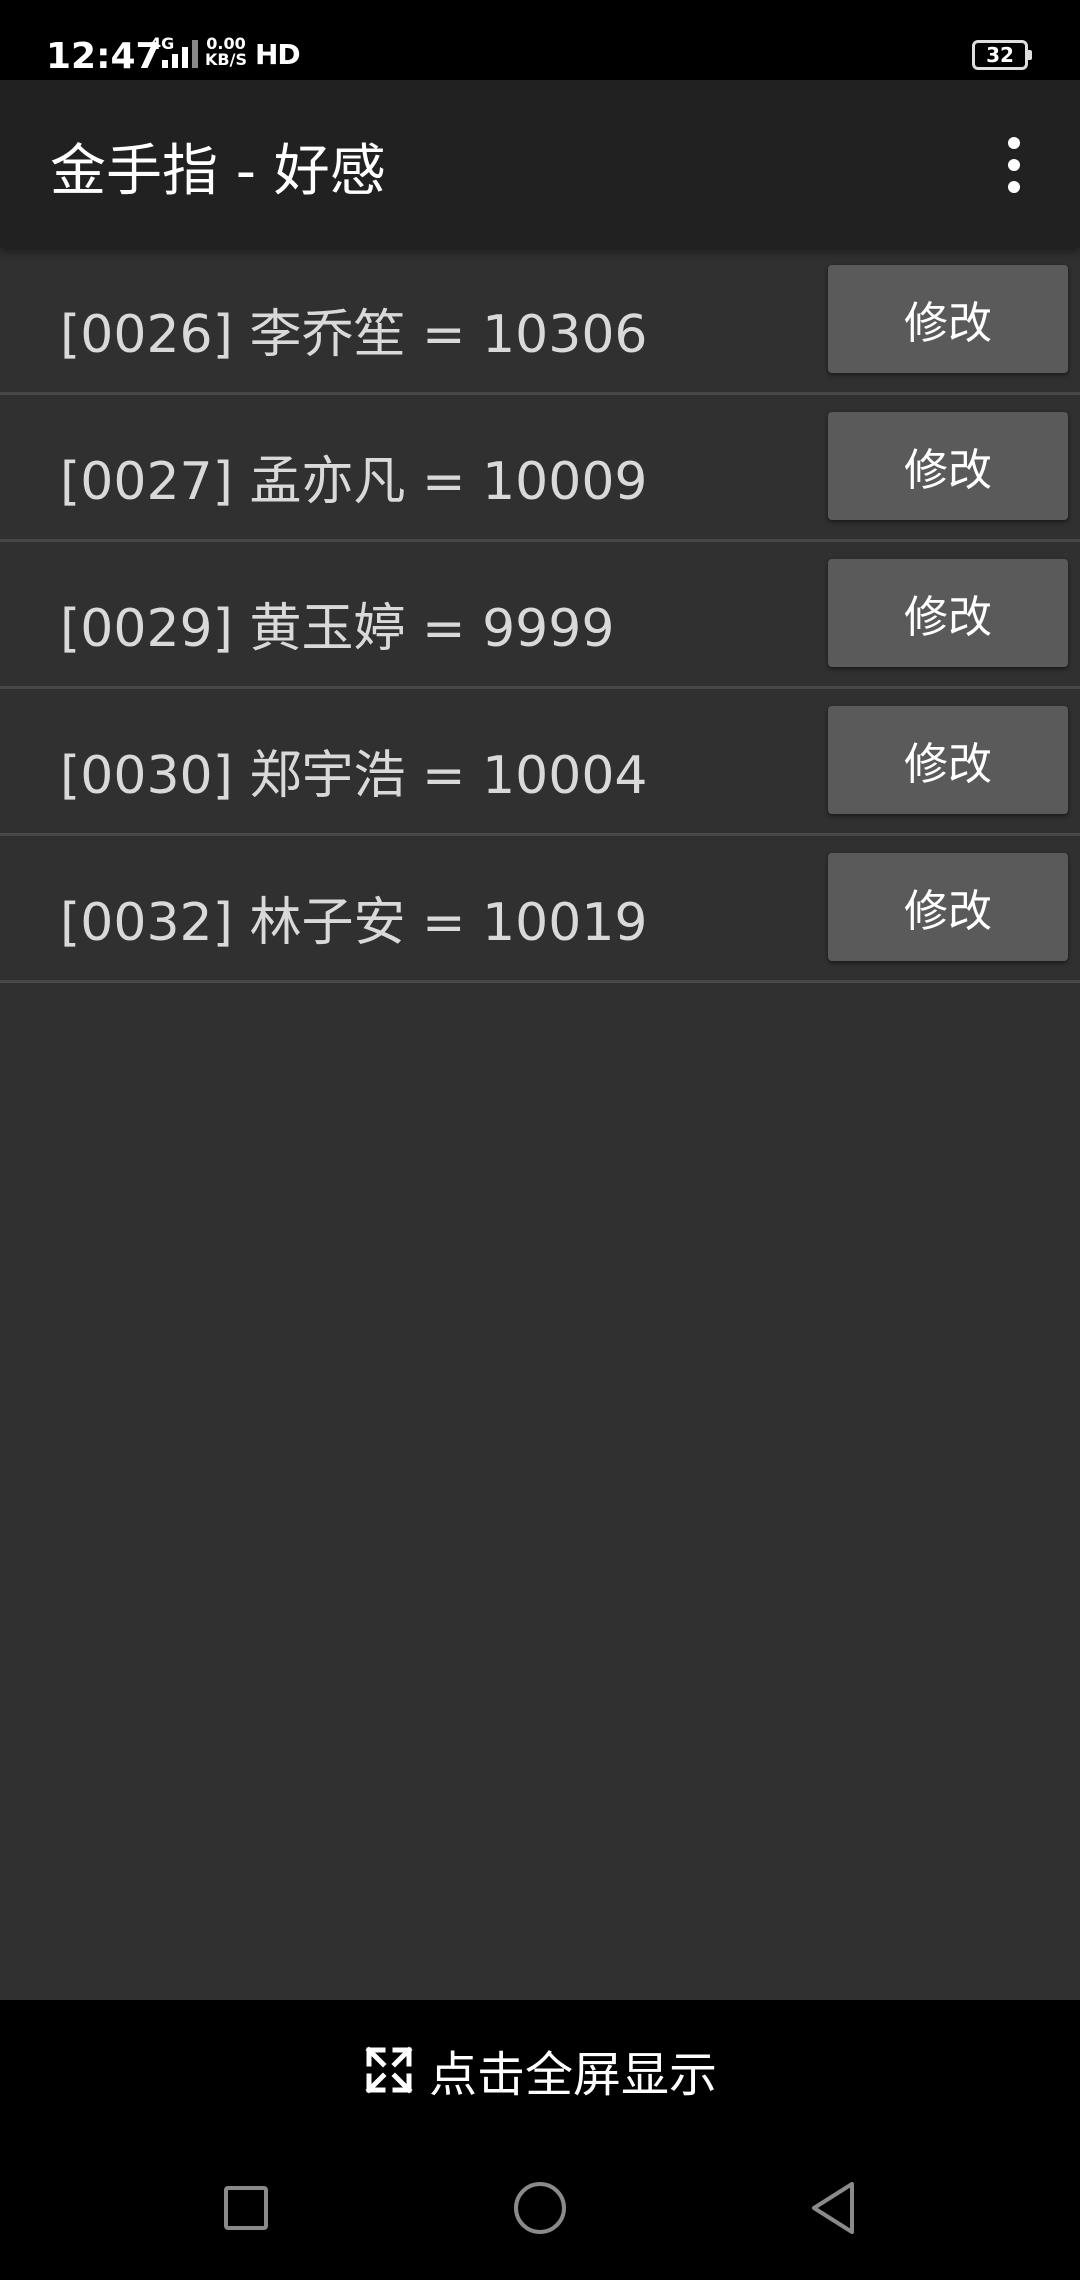 This screenshot has height=2280, width=1080. I want to click on list-item-text: [0026] 李乔笙 = 10306, so click(354, 335).